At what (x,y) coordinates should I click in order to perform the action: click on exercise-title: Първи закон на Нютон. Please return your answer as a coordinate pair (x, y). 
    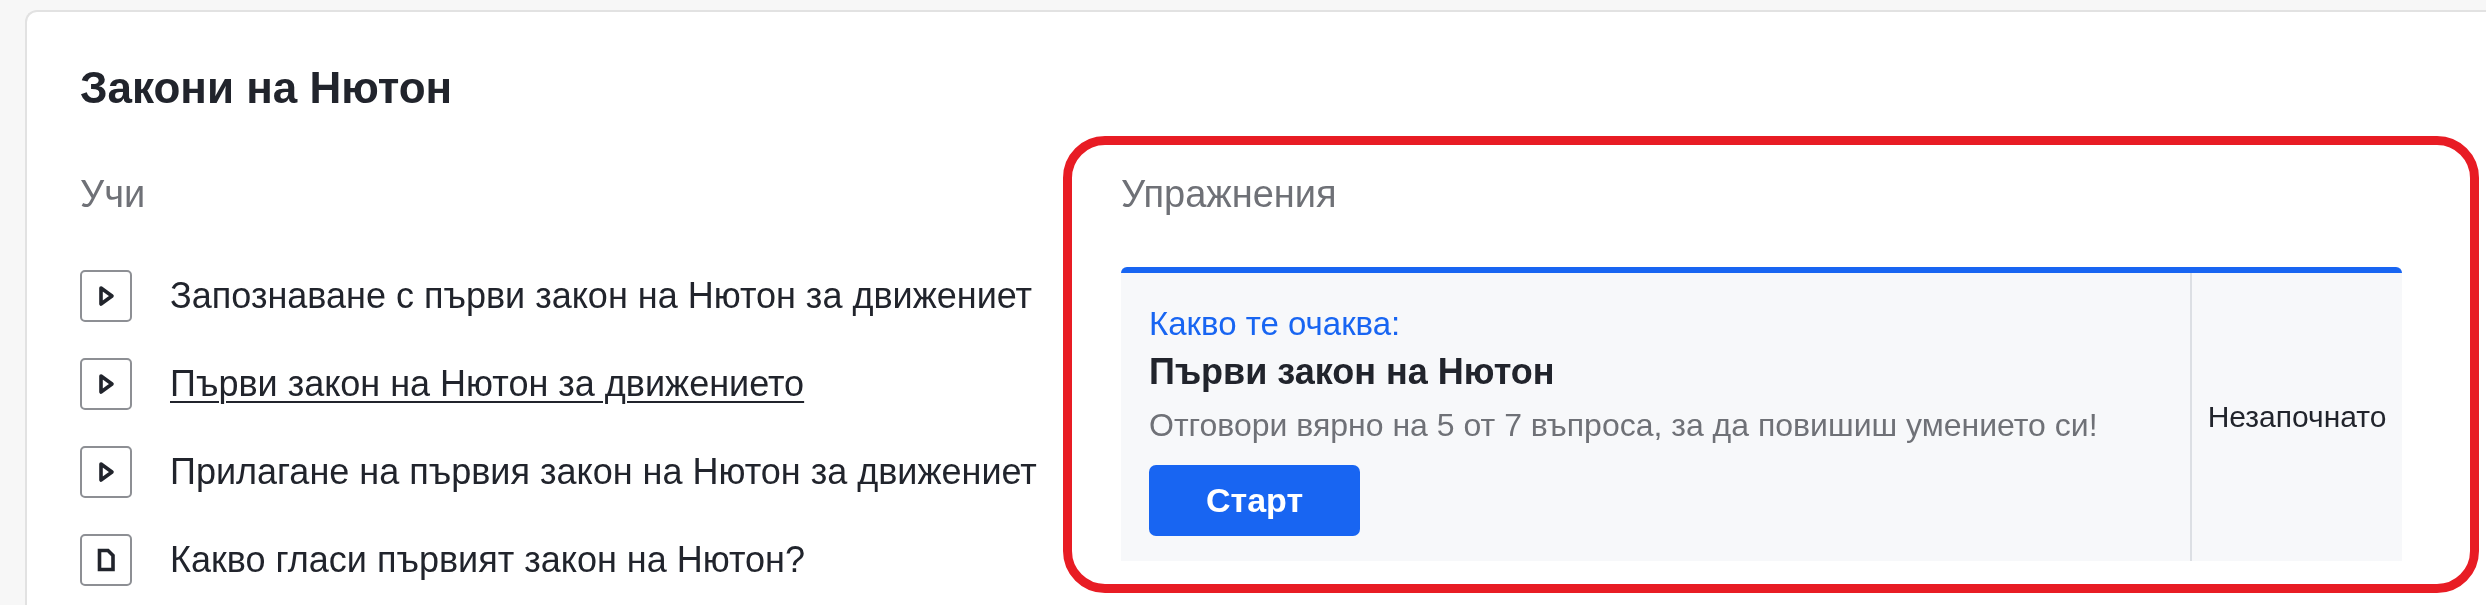
    Looking at the image, I should click on (1352, 372).